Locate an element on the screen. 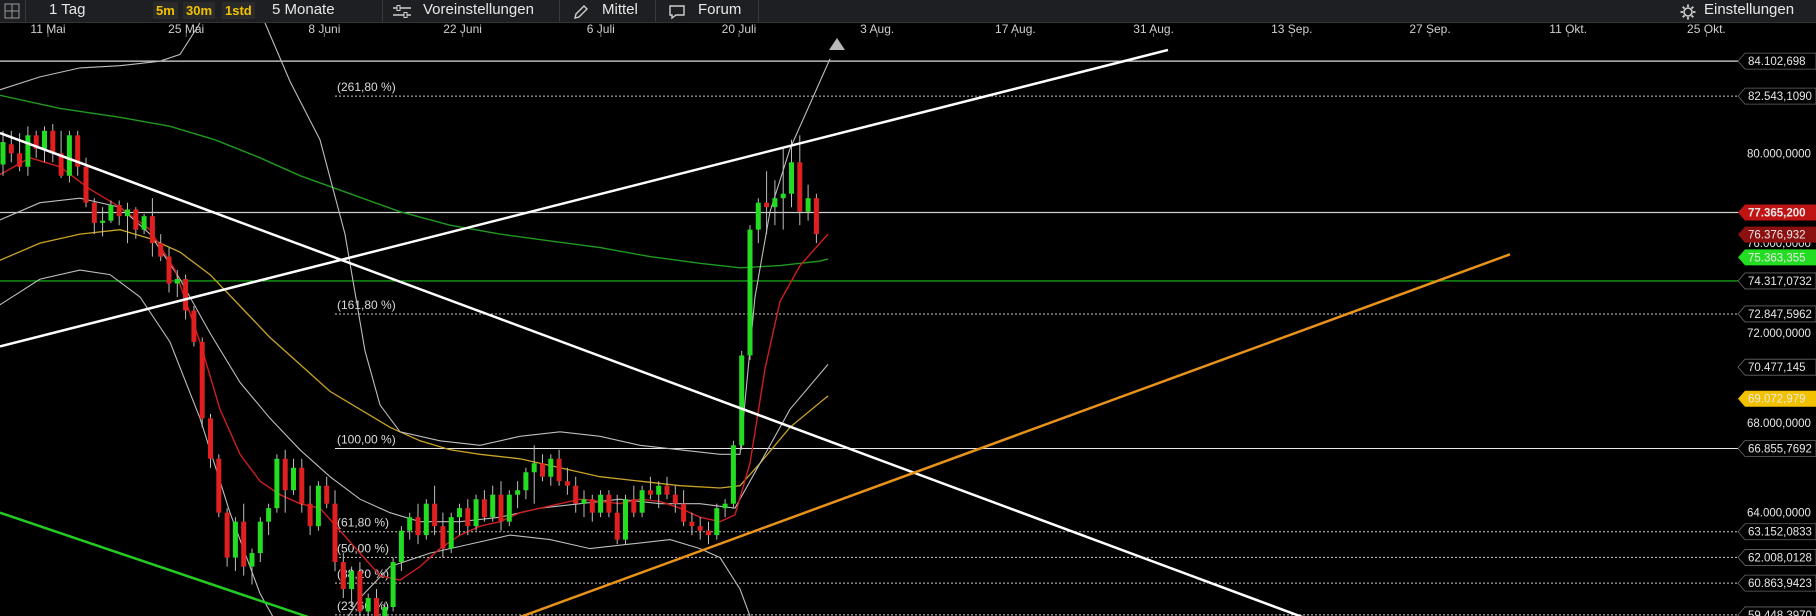  y-tick-label: 80.000,0000 is located at coordinates (1779, 154).